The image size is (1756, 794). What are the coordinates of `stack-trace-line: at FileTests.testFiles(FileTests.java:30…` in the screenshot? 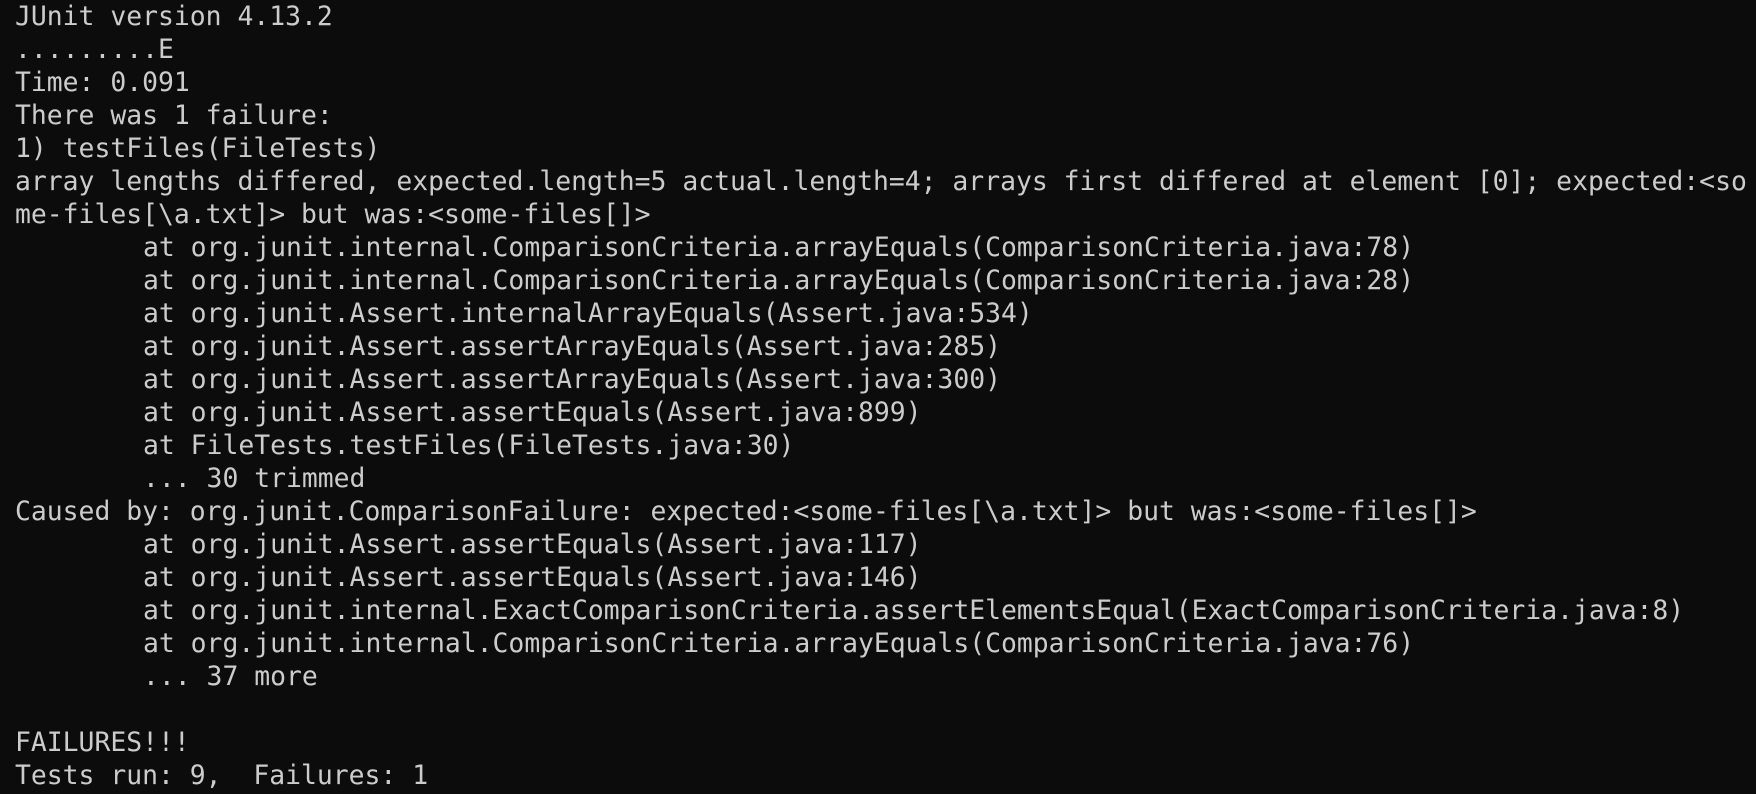 It's located at (469, 445).